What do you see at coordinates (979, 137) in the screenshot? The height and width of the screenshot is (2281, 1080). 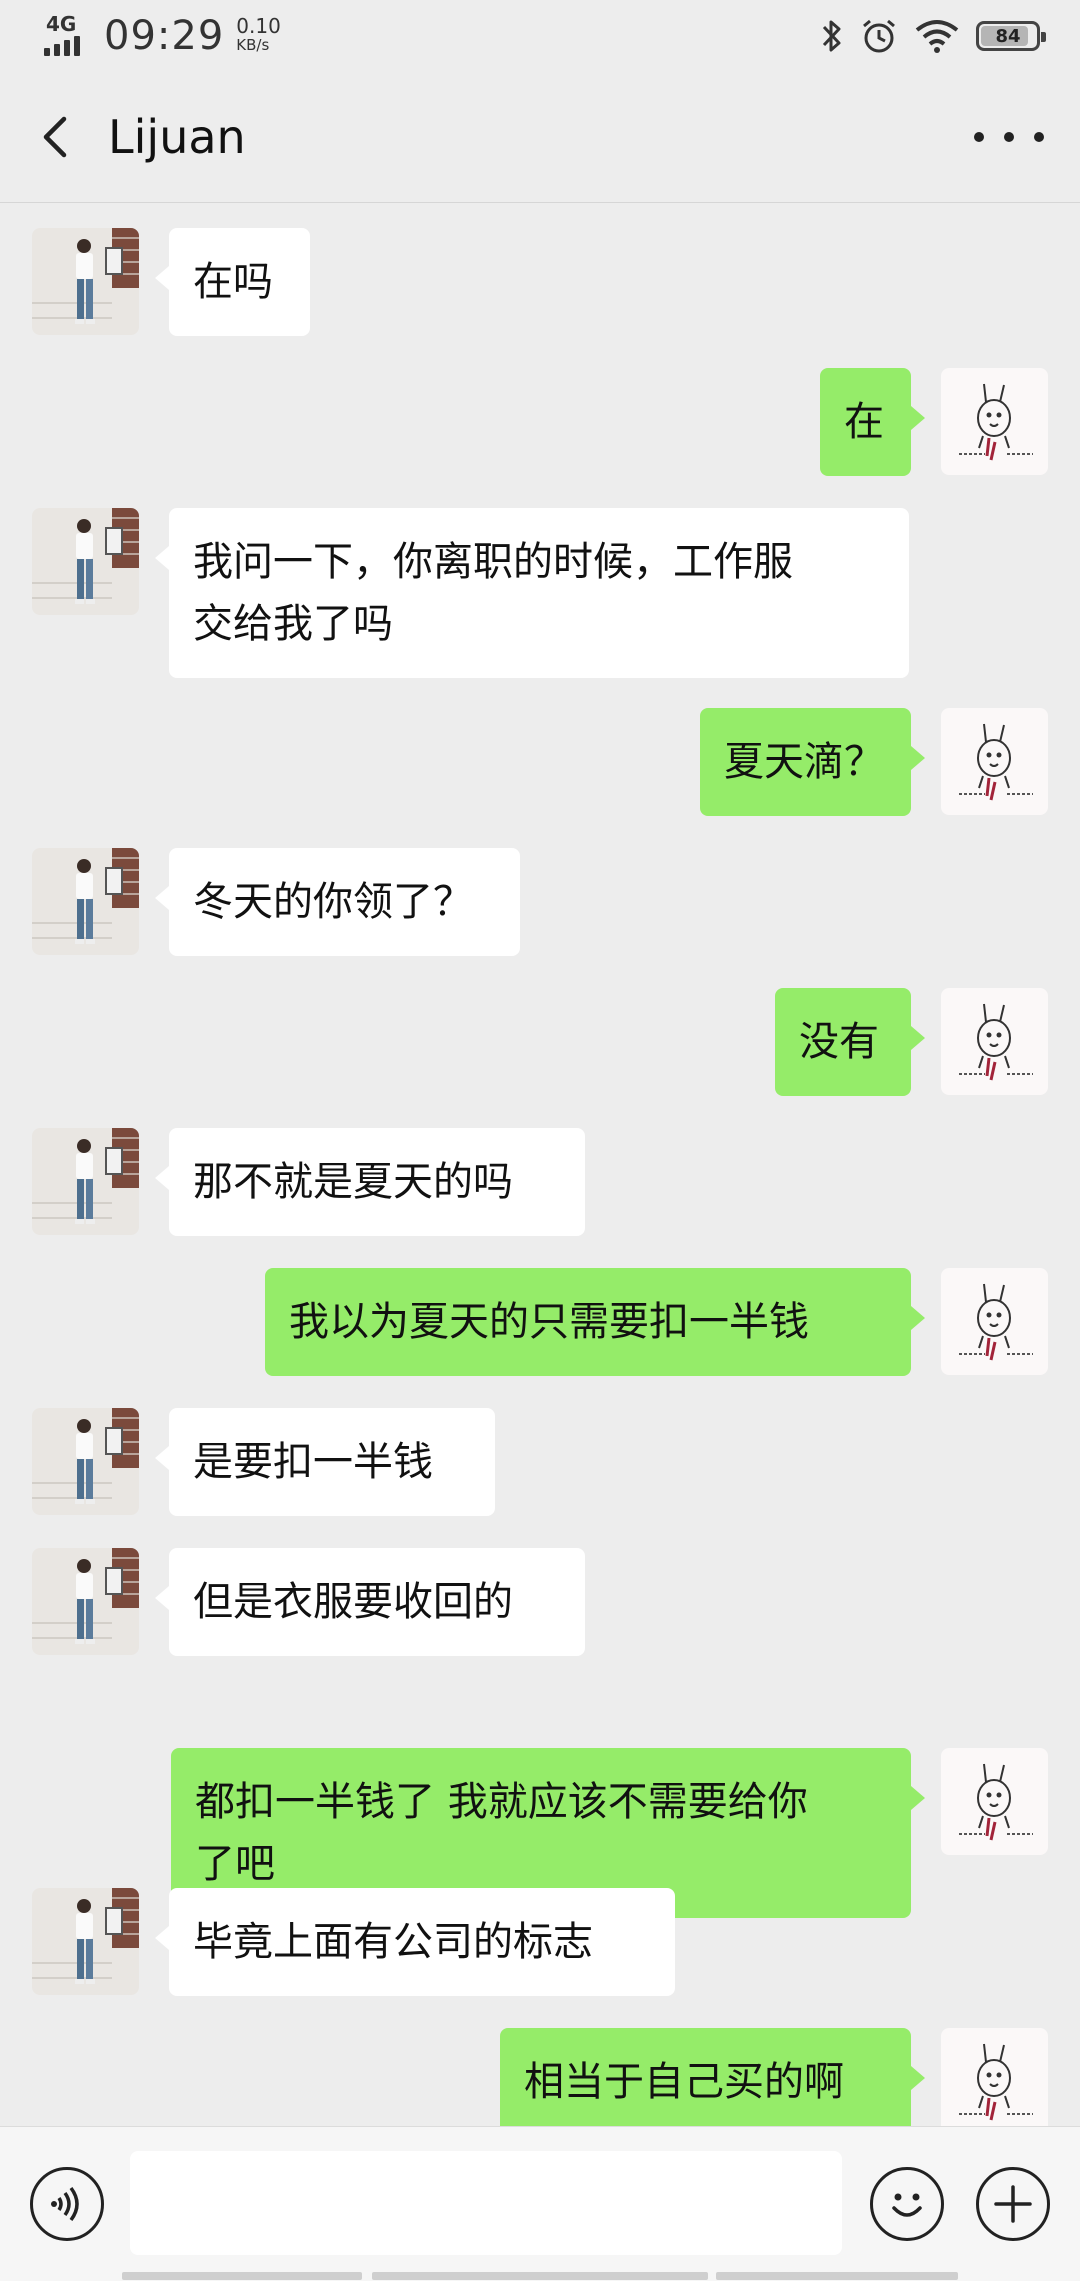 I see `more-dots-icon` at bounding box center [979, 137].